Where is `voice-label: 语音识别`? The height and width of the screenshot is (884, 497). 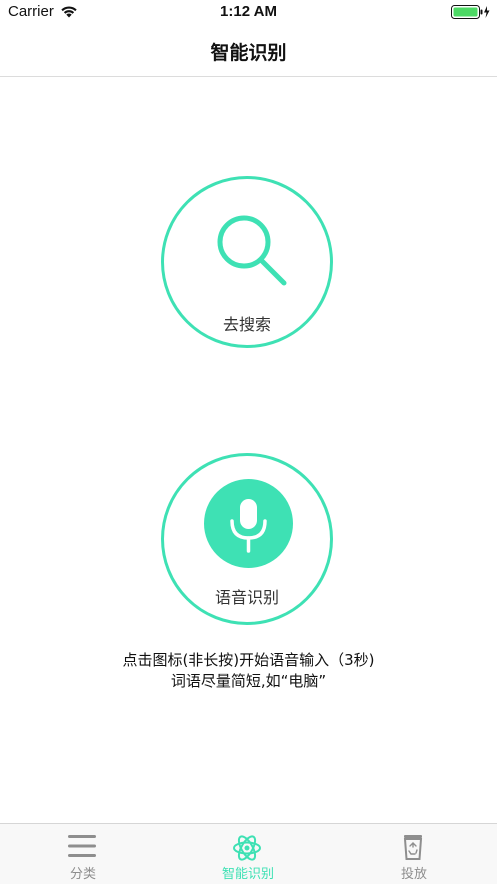
voice-label: 语音识别 is located at coordinates (246, 597).